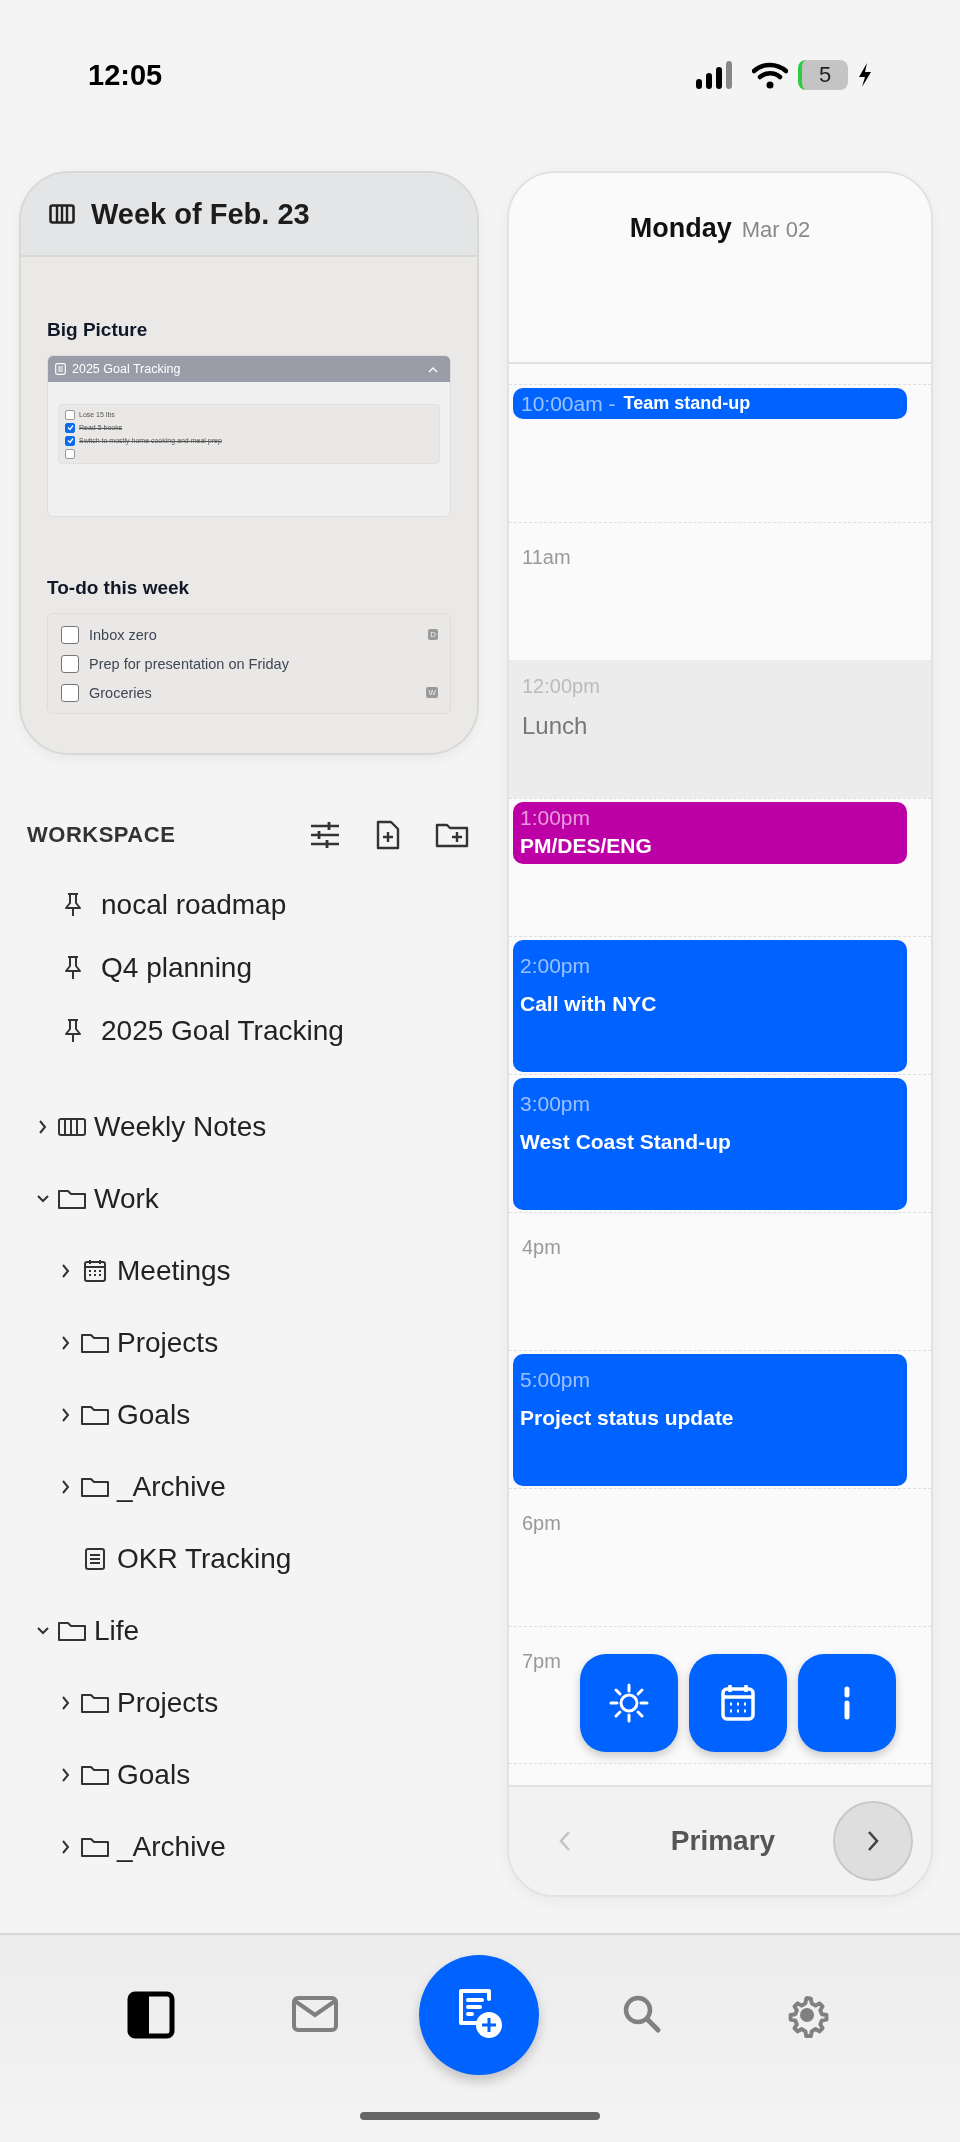 This screenshot has width=960, height=2142. I want to click on sun-button, so click(629, 1703).